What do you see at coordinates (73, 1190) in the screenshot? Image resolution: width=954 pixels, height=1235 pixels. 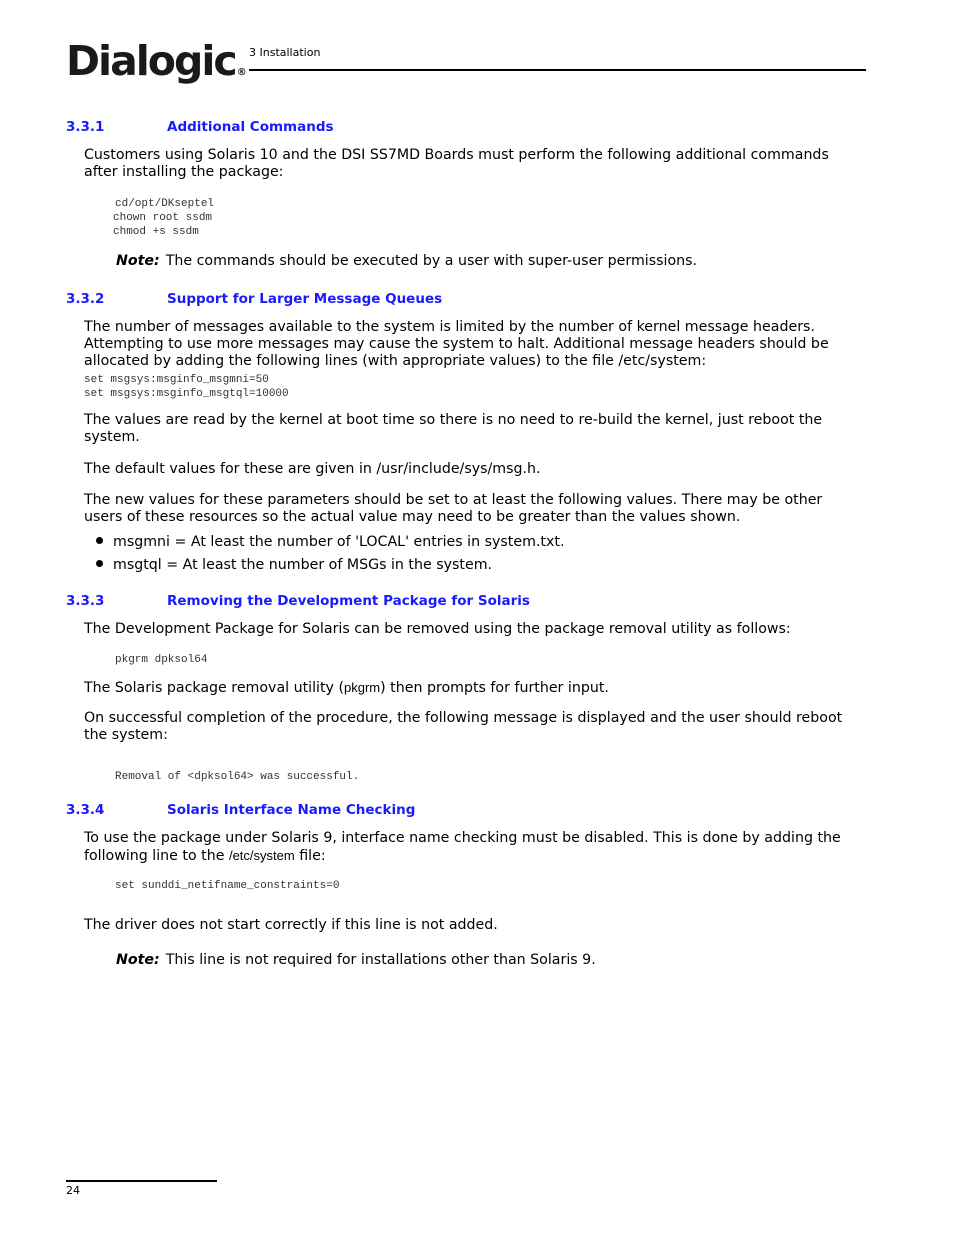 I see `page-number: 24` at bounding box center [73, 1190].